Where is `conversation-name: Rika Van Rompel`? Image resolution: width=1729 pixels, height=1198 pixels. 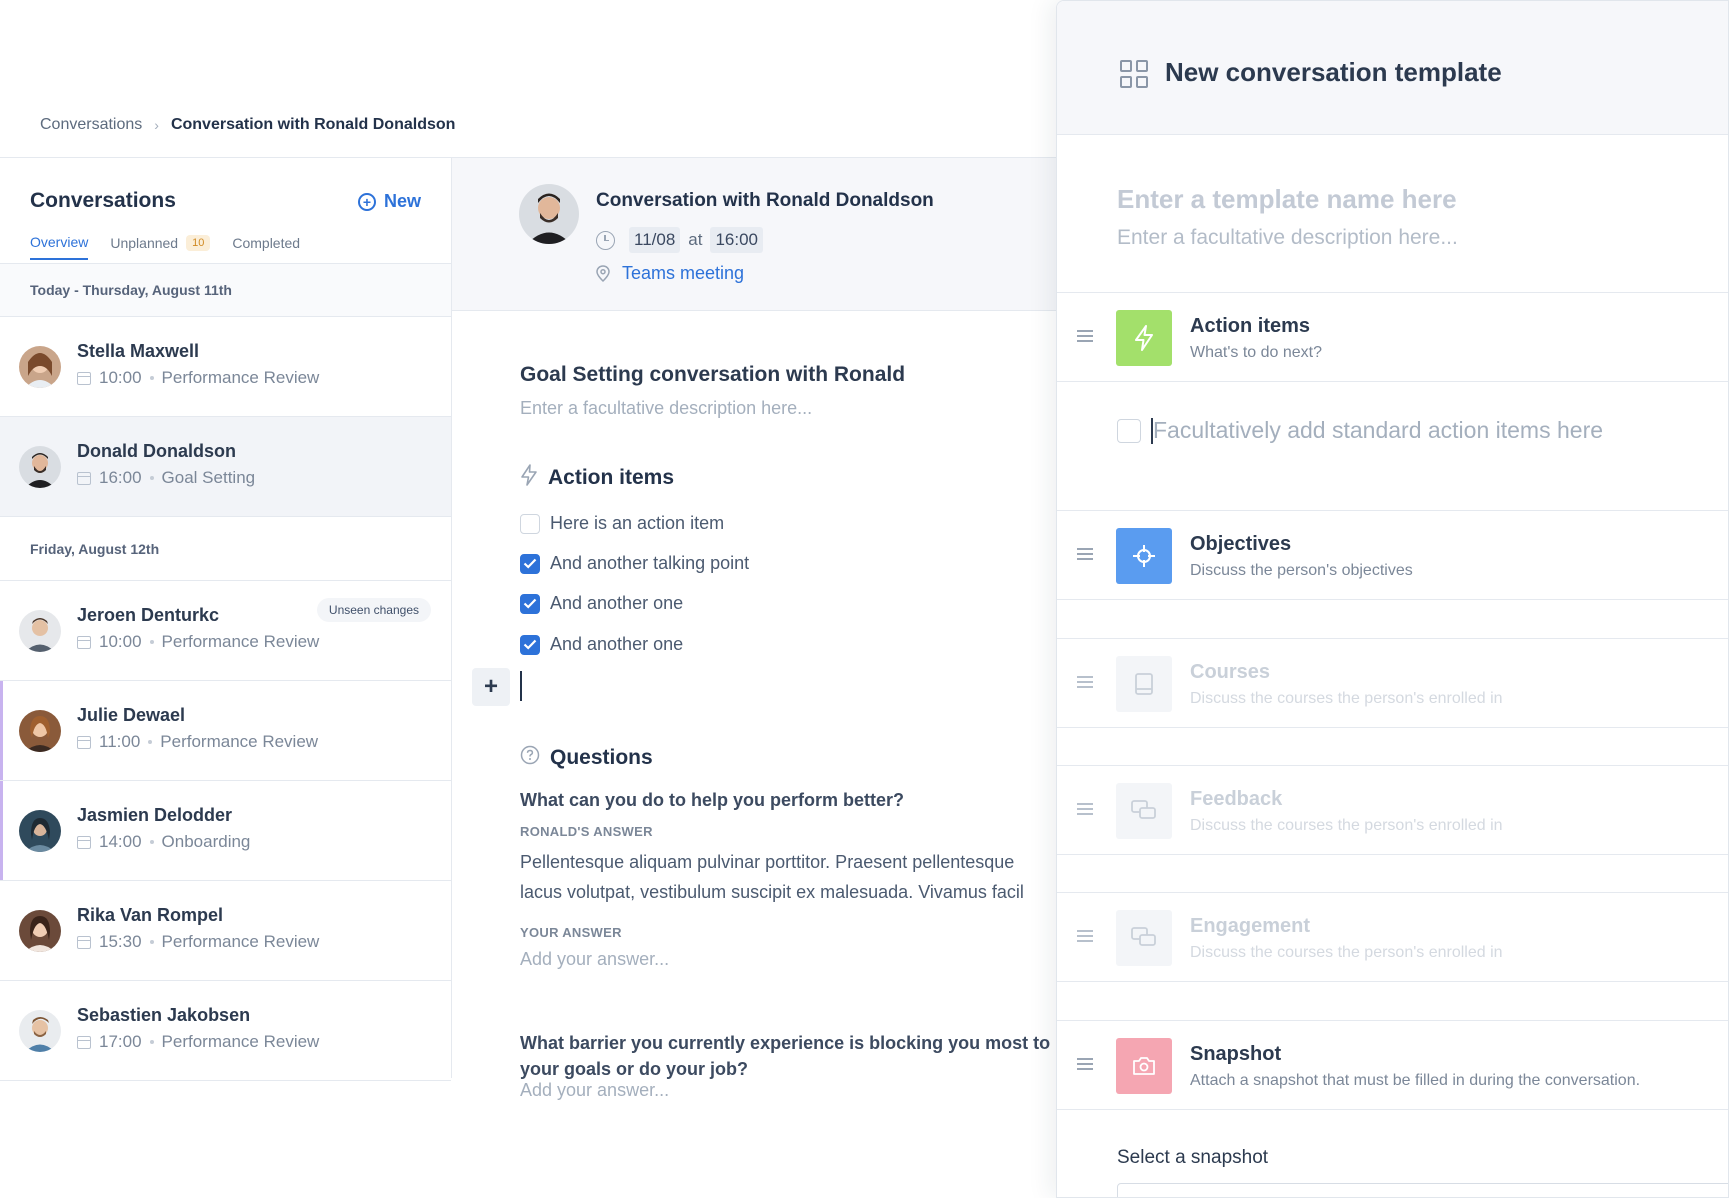
conversation-name: Rika Van Rompel is located at coordinates (150, 915).